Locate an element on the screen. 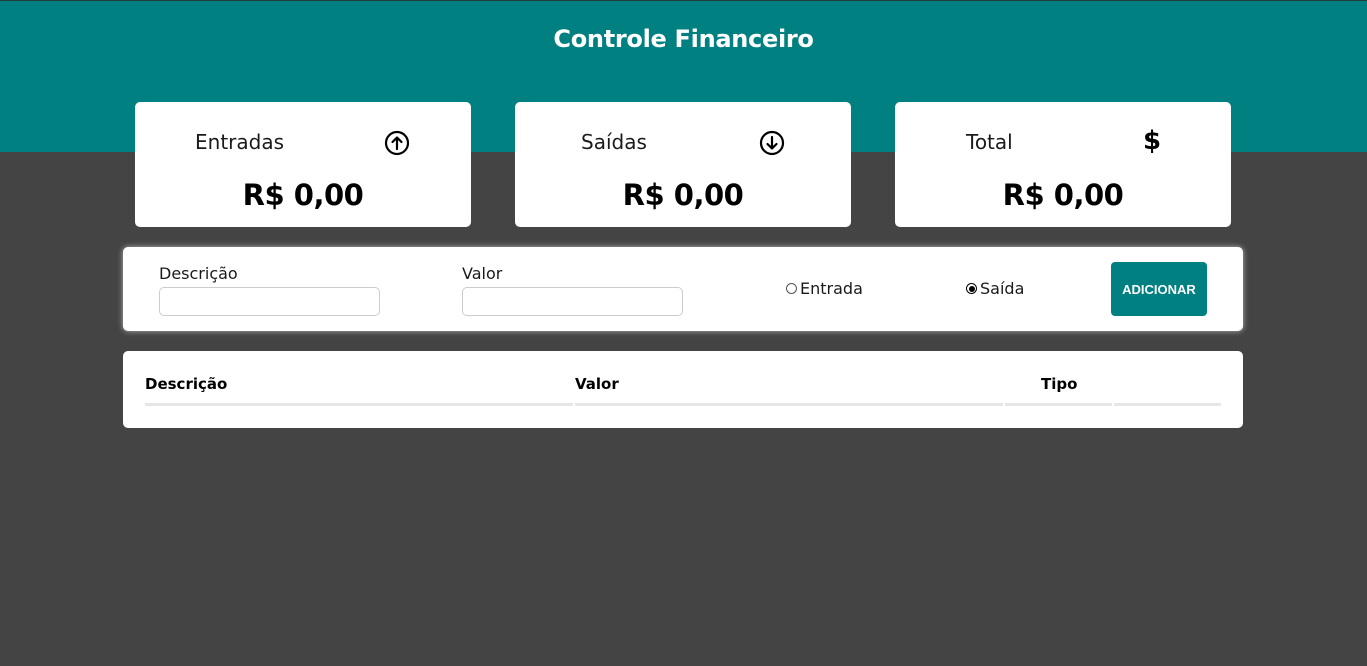 Image resolution: width=1367 pixels, height=666 pixels. descricao-input is located at coordinates (269, 301).